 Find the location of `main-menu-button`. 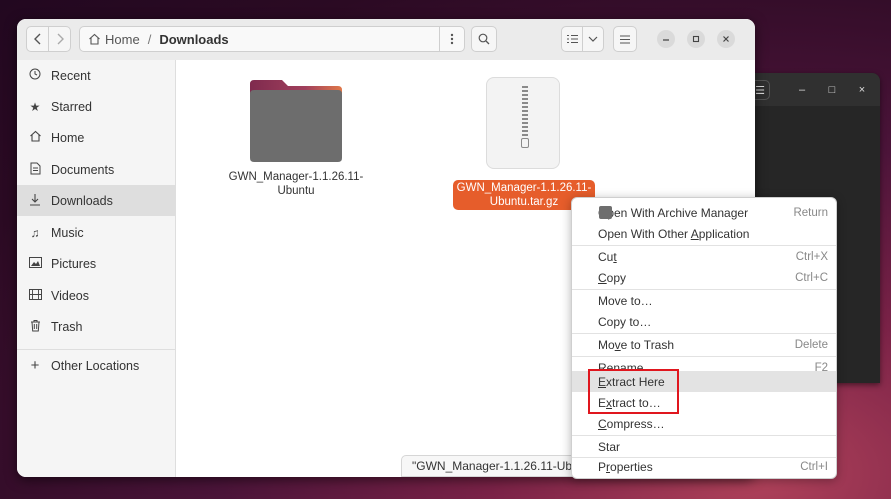

main-menu-button is located at coordinates (625, 39).